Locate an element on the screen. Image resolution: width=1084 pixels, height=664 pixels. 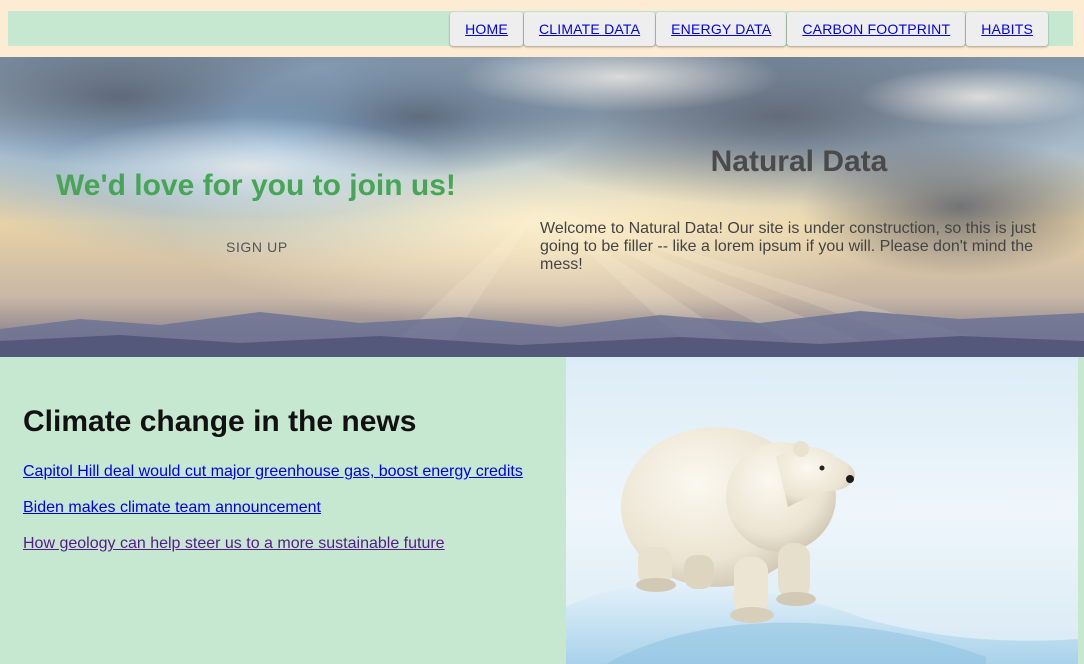
nav-home-button: HOME is located at coordinates (486, 29).